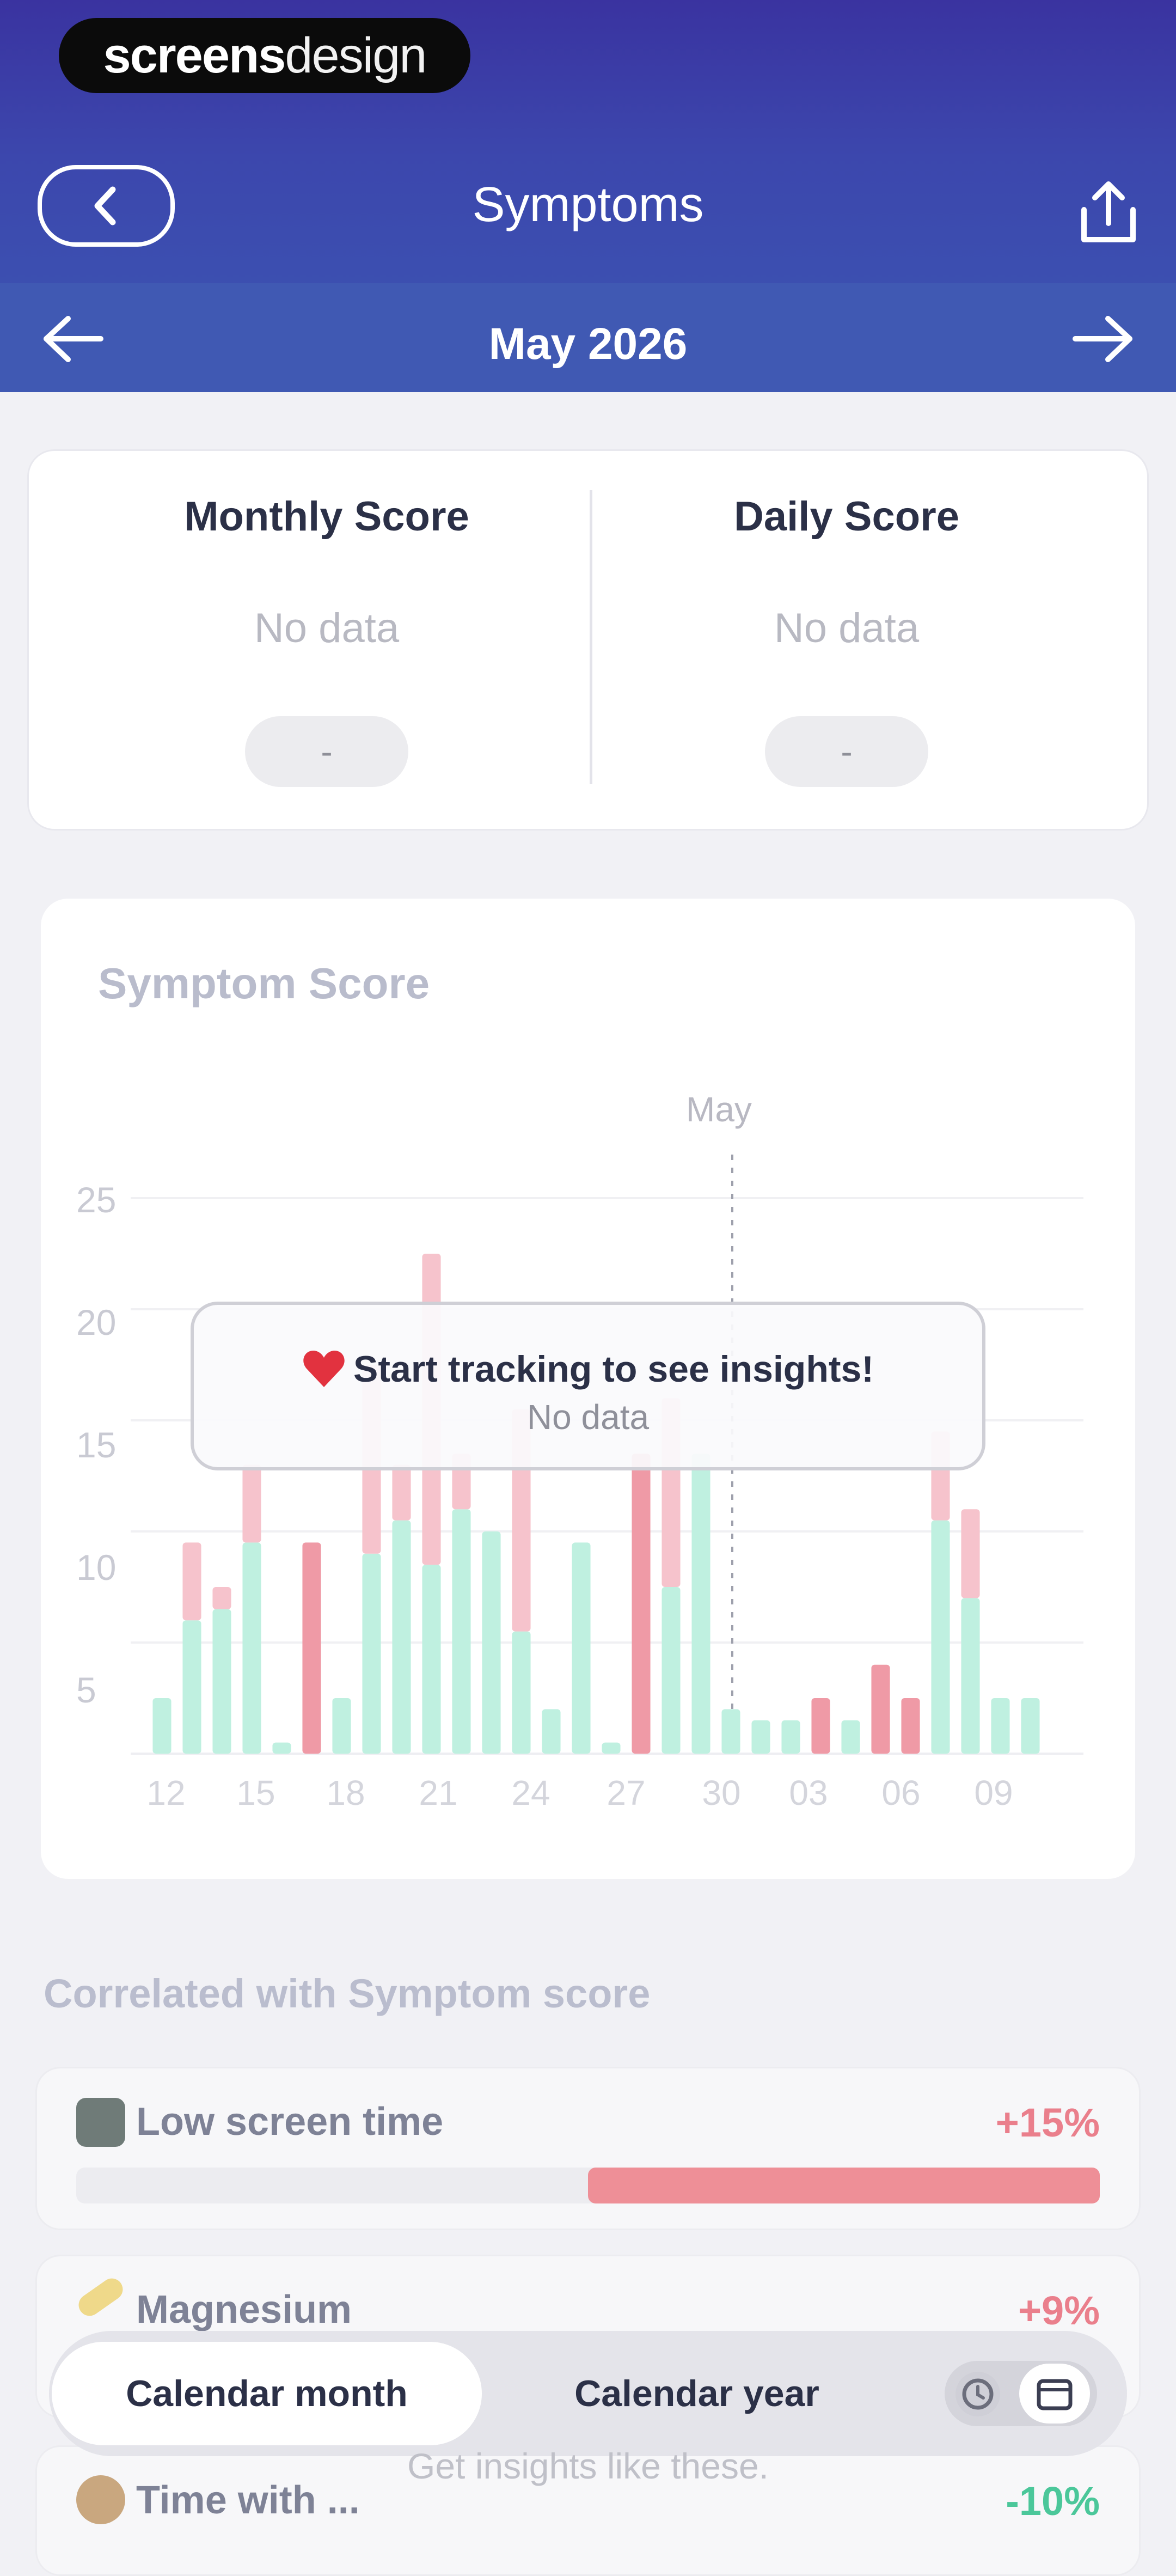  I want to click on x-tick-label: 30, so click(721, 1792).